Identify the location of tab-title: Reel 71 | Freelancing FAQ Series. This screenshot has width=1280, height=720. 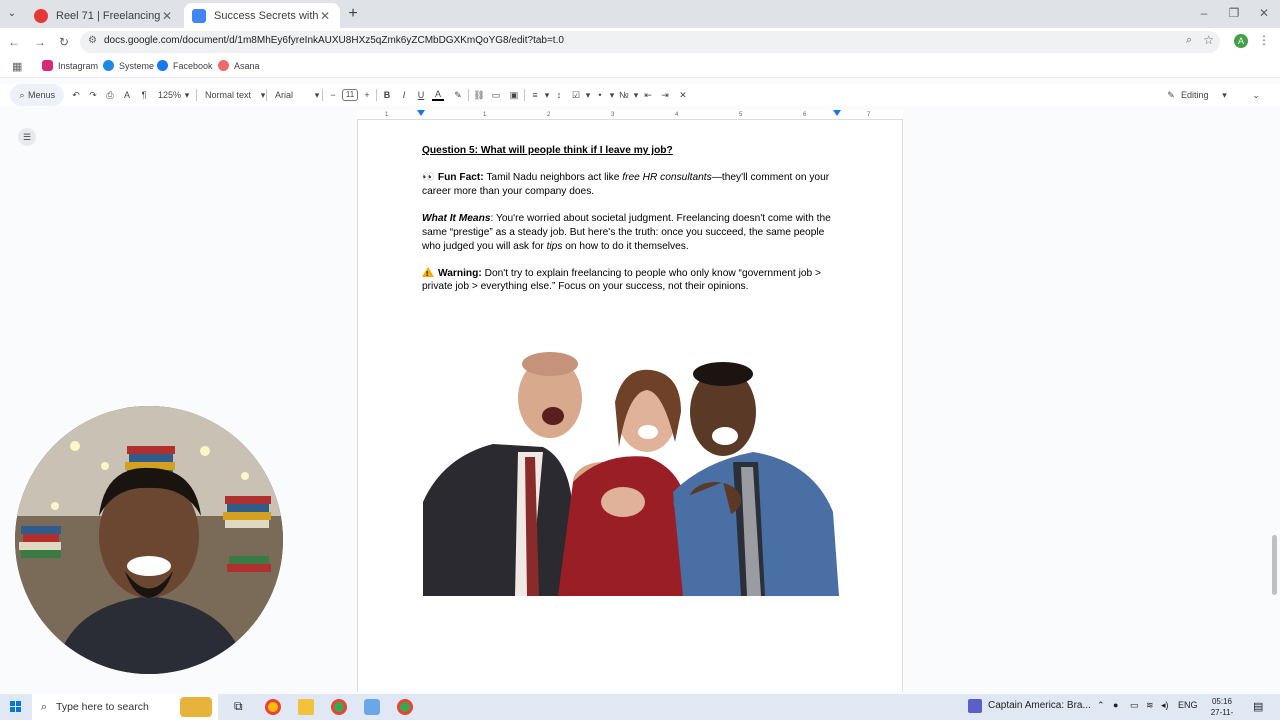
(108, 15).